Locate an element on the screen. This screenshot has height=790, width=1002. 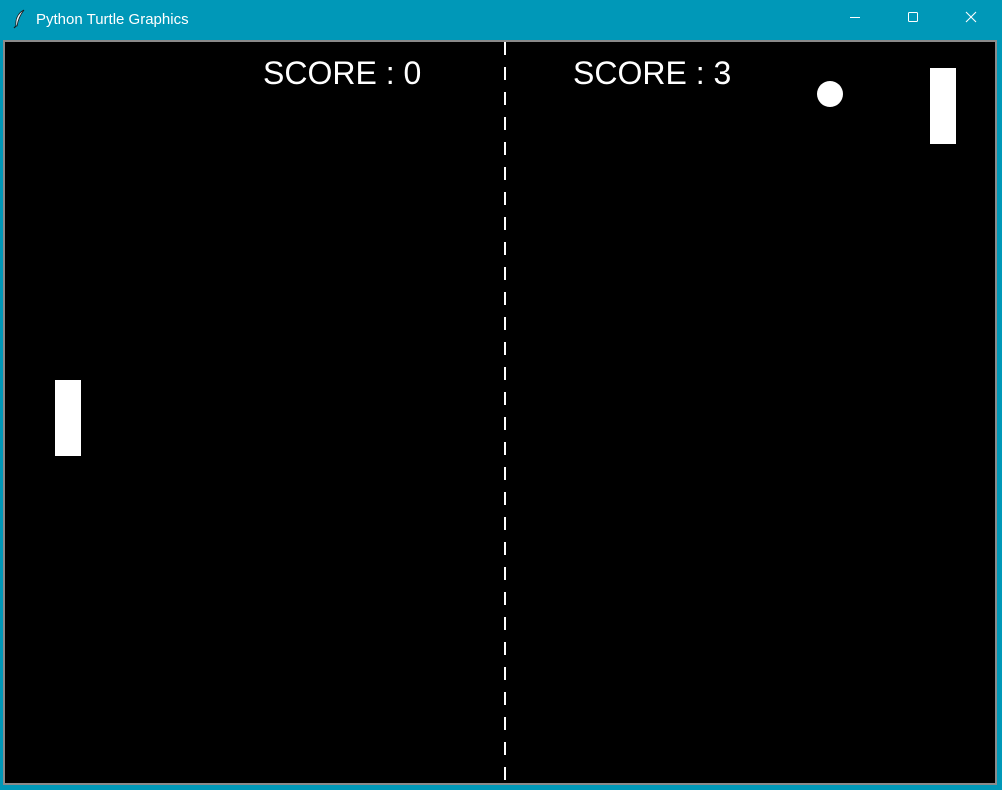
title-bar: Python Turtle Graphics is located at coordinates (501, 19).